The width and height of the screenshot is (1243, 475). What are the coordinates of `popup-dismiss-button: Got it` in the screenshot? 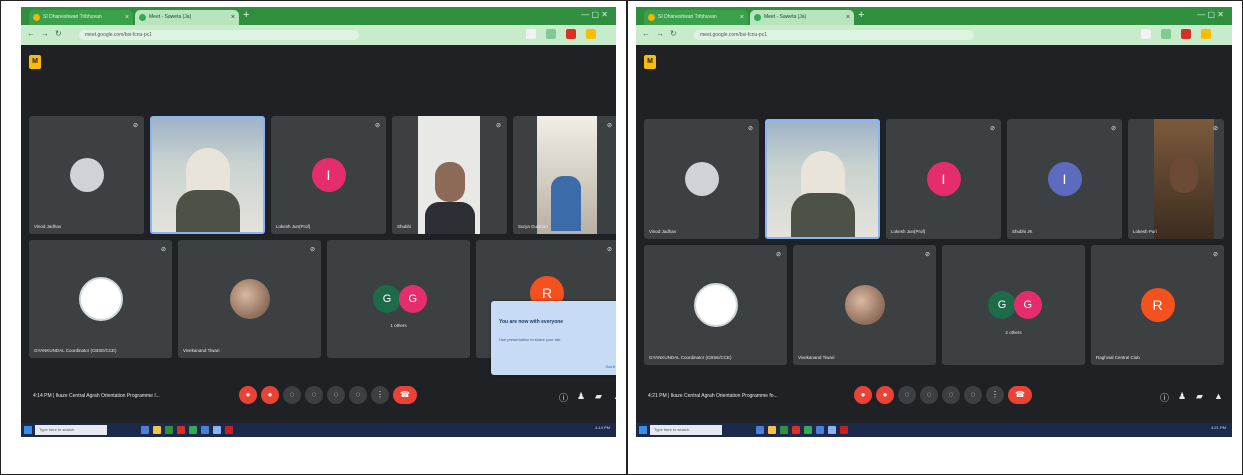 It's located at (610, 366).